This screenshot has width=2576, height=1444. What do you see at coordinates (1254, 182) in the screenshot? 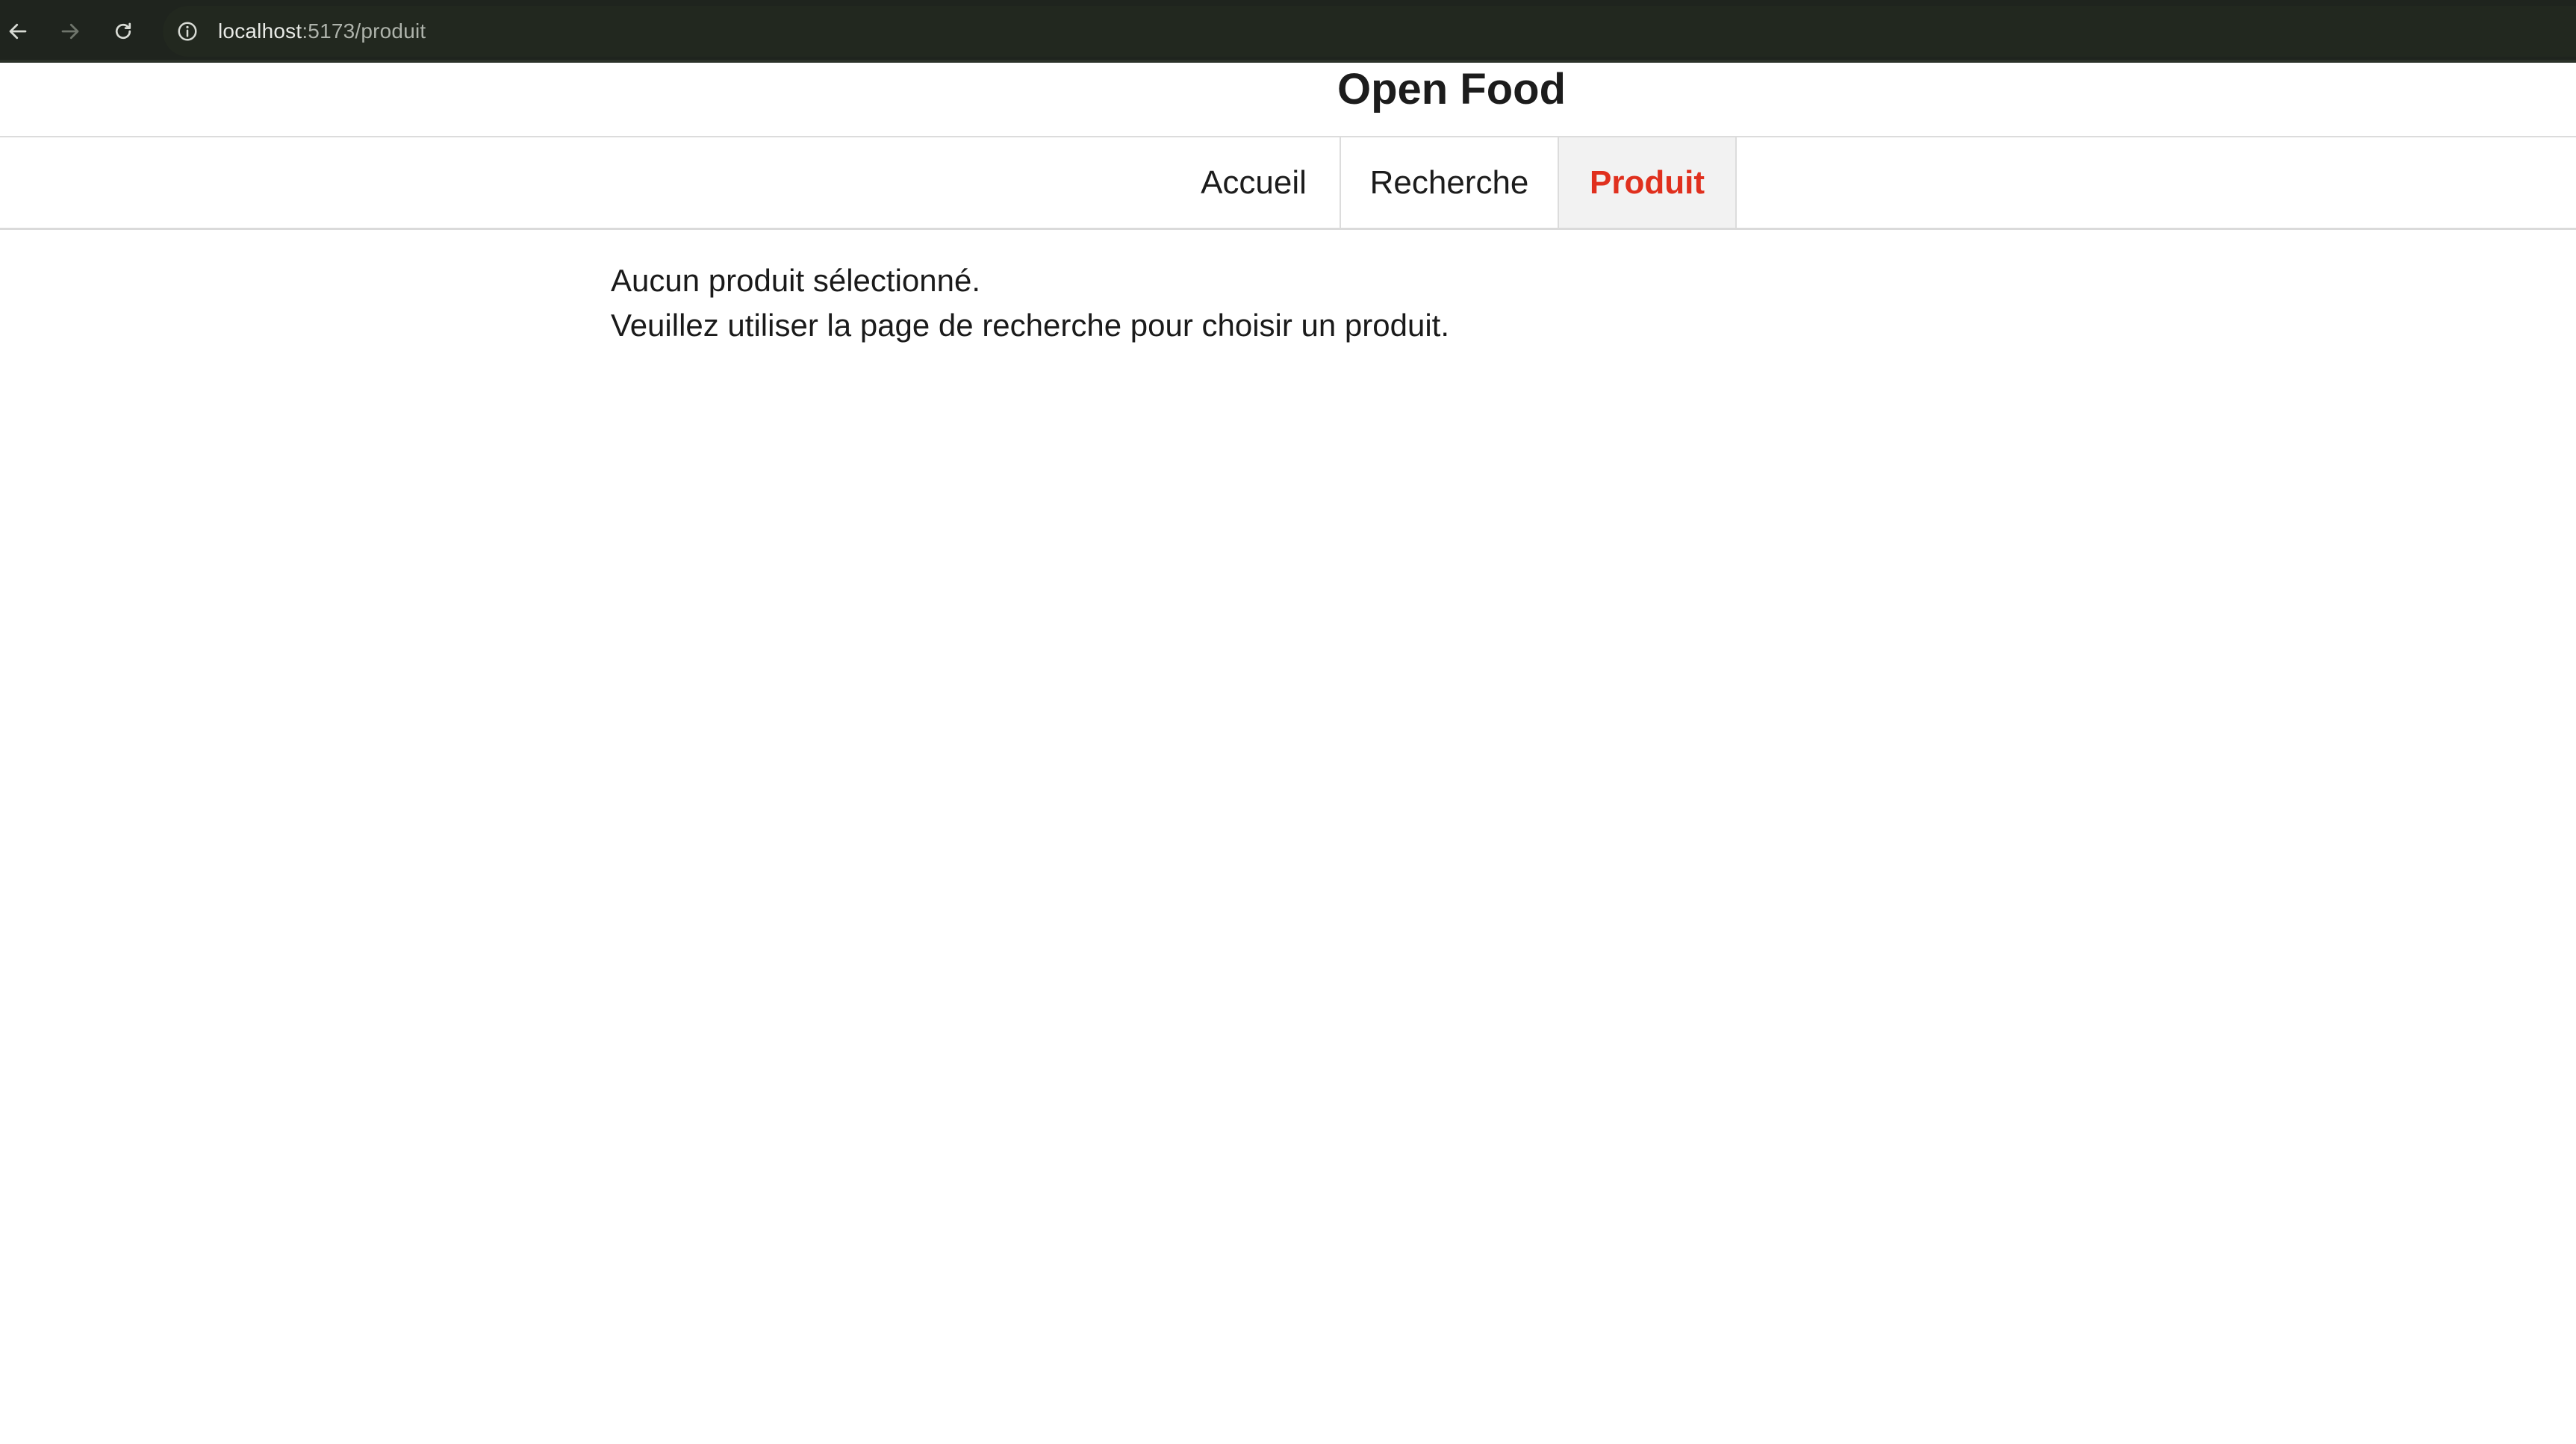
I see `tab-accueil: Accueil` at bounding box center [1254, 182].